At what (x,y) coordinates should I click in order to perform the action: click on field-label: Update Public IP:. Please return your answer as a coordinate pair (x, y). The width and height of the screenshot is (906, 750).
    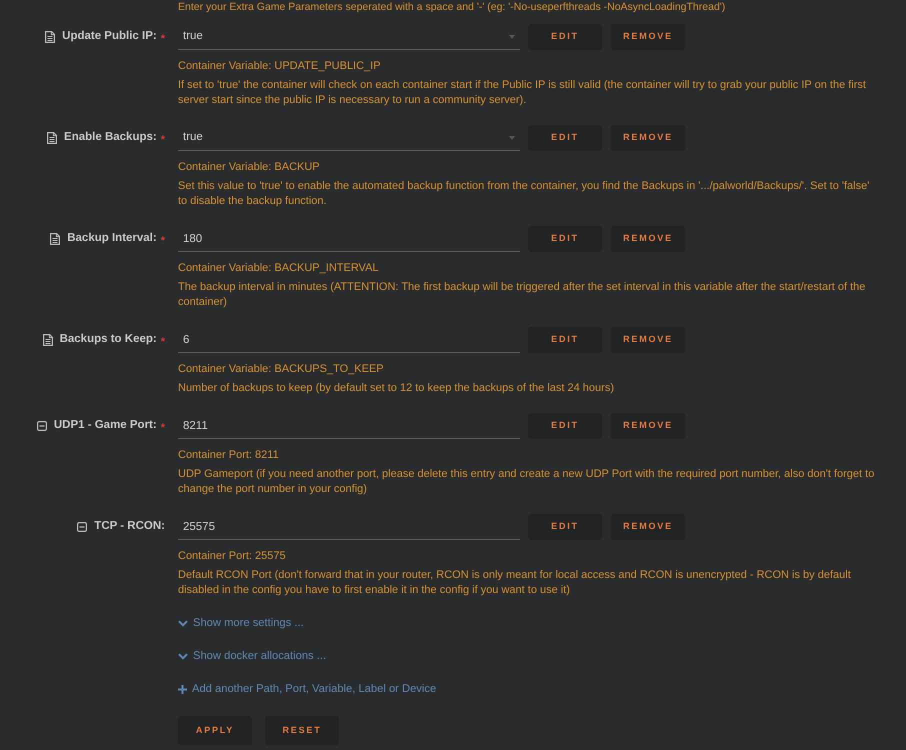
    Looking at the image, I should click on (109, 36).